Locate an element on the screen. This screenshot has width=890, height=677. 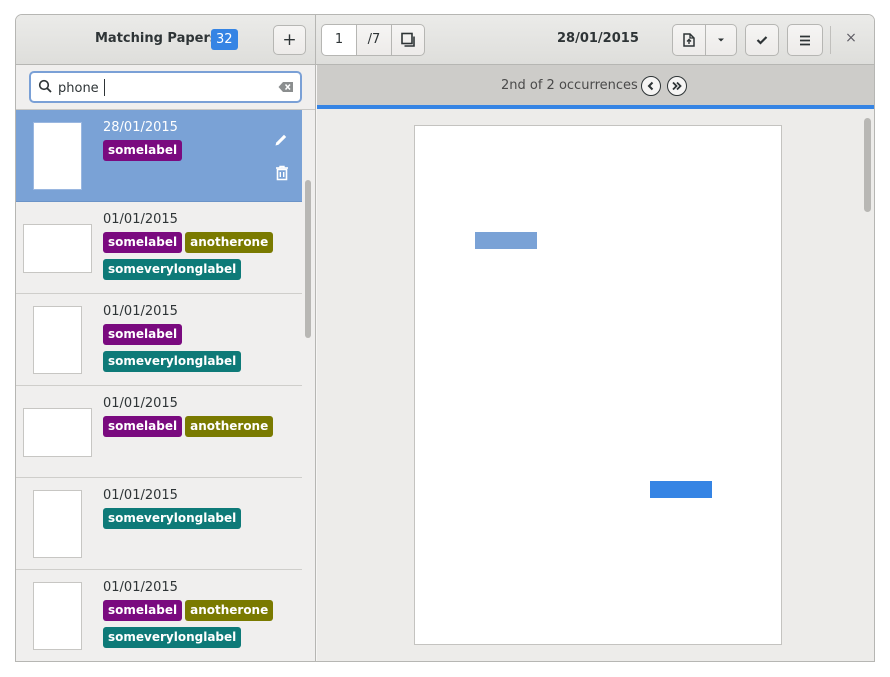
document-list-item: 01/01/2015 somelabel someverylonglabel is located at coordinates (159, 340).